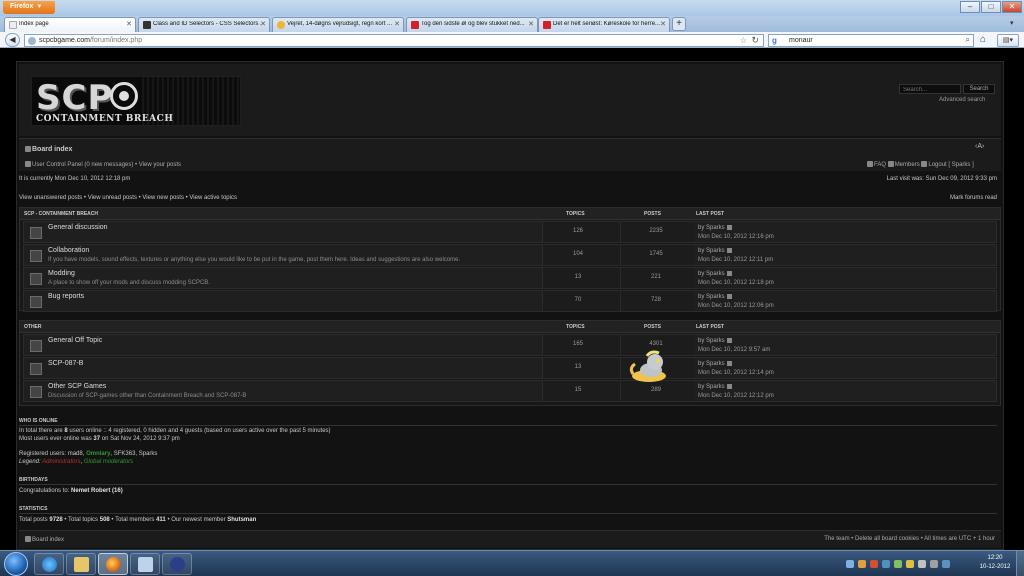 Image resolution: width=1024 pixels, height=576 pixels. What do you see at coordinates (12, 40) in the screenshot?
I see `back-button: ◀` at bounding box center [12, 40].